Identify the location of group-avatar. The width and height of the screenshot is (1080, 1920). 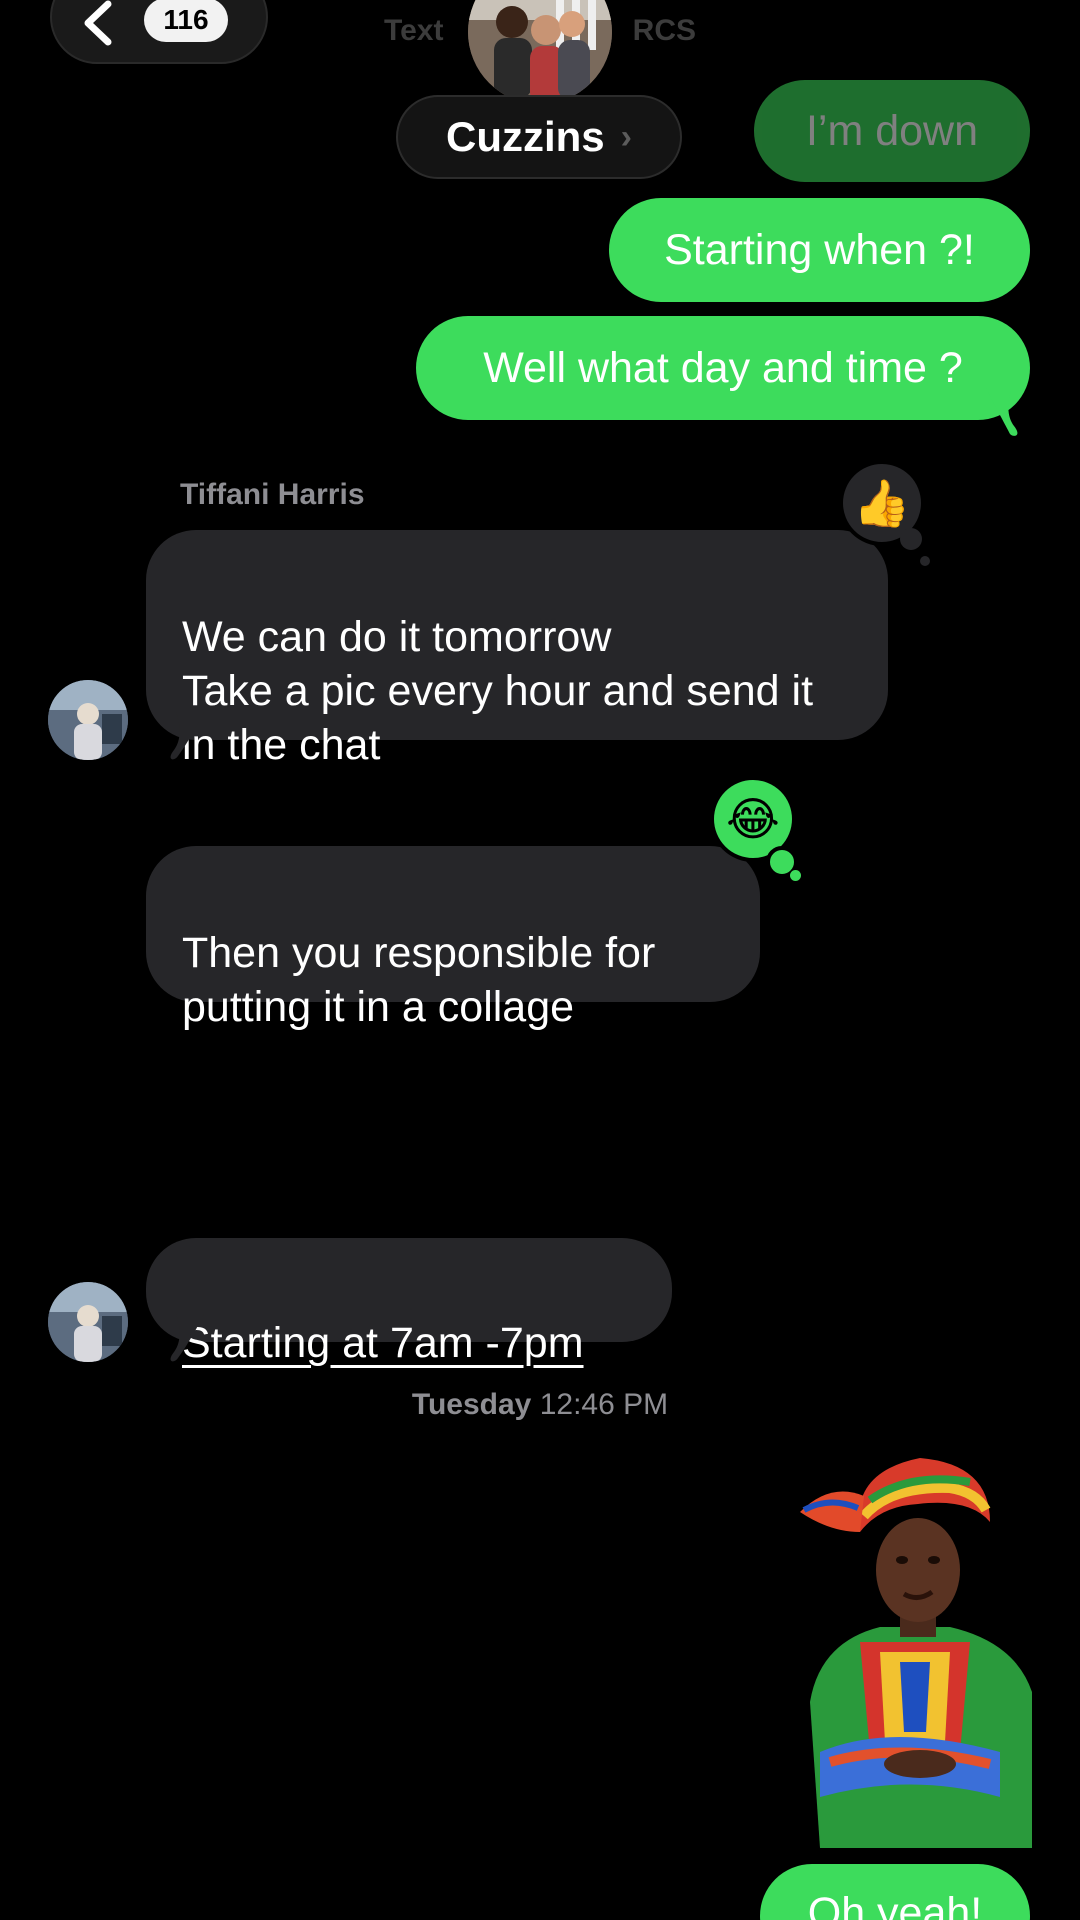
(540, 52).